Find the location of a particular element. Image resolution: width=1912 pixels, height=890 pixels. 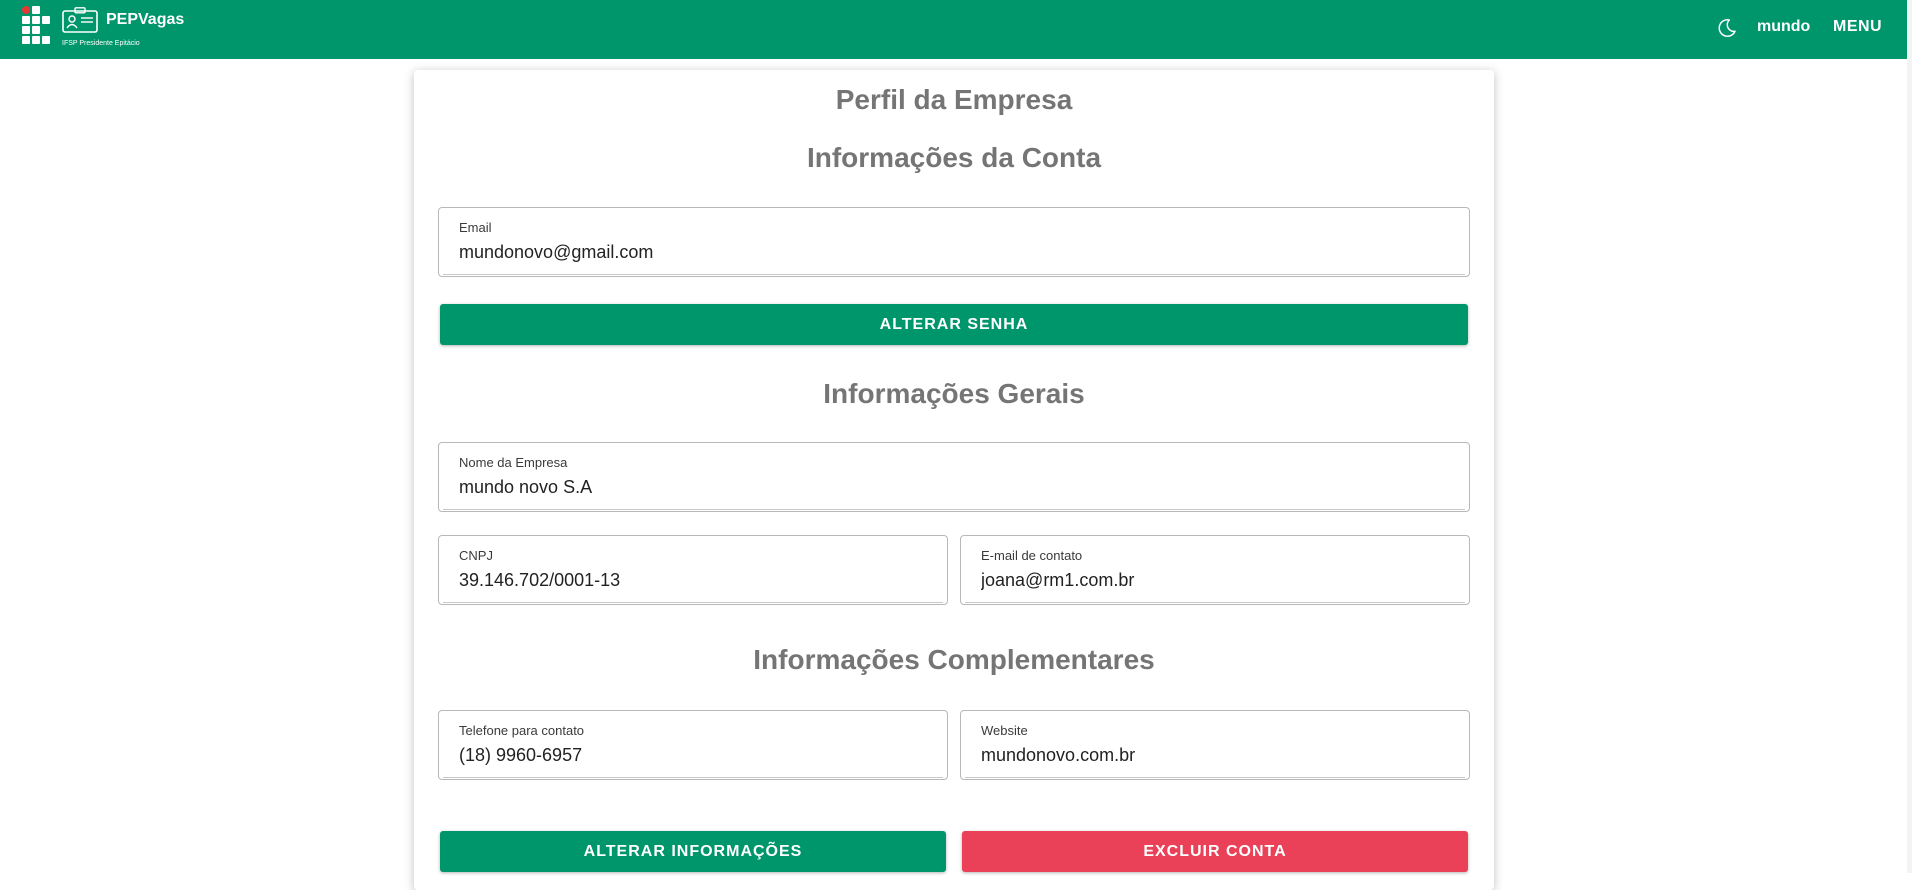

contact-email-field: E-mail de contato is located at coordinates (1215, 570).